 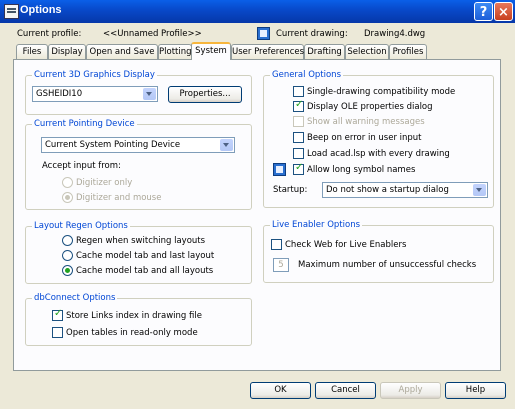 What do you see at coordinates (378, 251) in the screenshot?
I see `live-enabler-group: Live Enabler Options` at bounding box center [378, 251].